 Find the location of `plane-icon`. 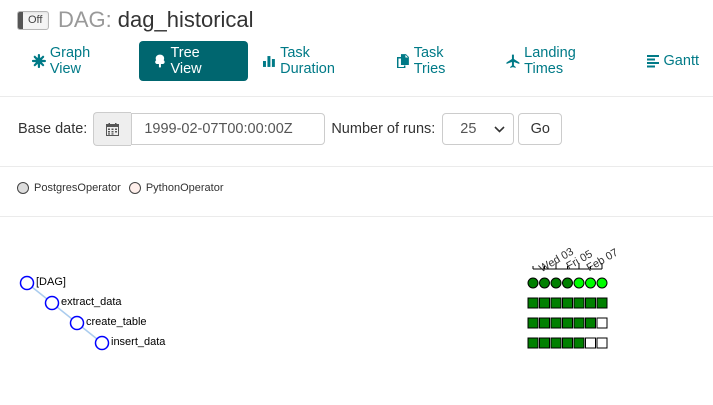

plane-icon is located at coordinates (513, 61).